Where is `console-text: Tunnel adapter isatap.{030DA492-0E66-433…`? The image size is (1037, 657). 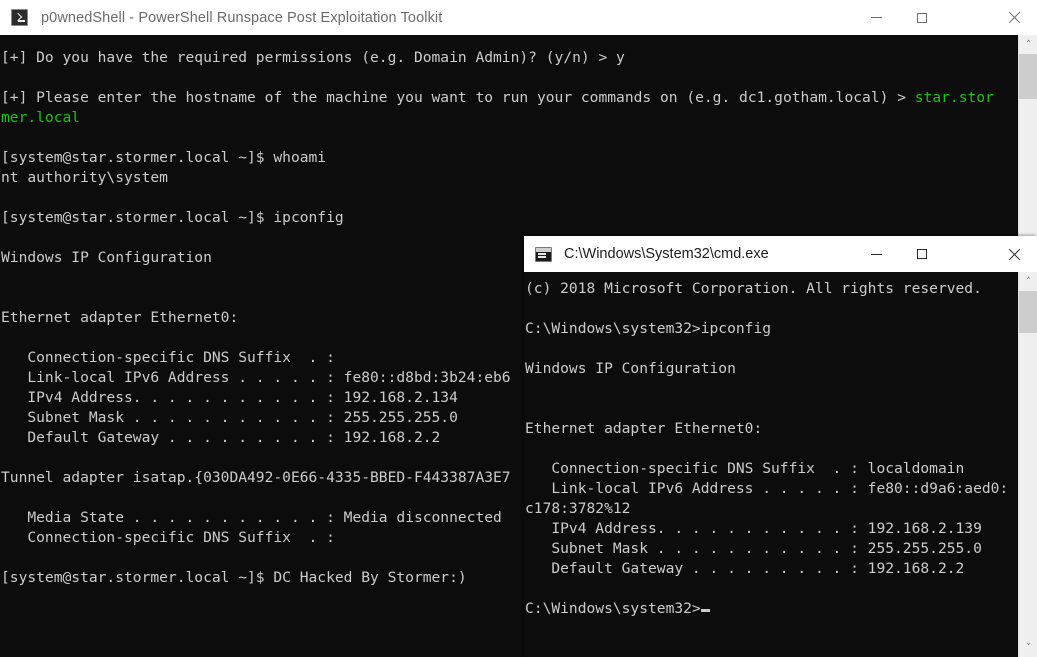
console-text: Tunnel adapter isatap.{030DA492-0E66-433… is located at coordinates (256, 477).